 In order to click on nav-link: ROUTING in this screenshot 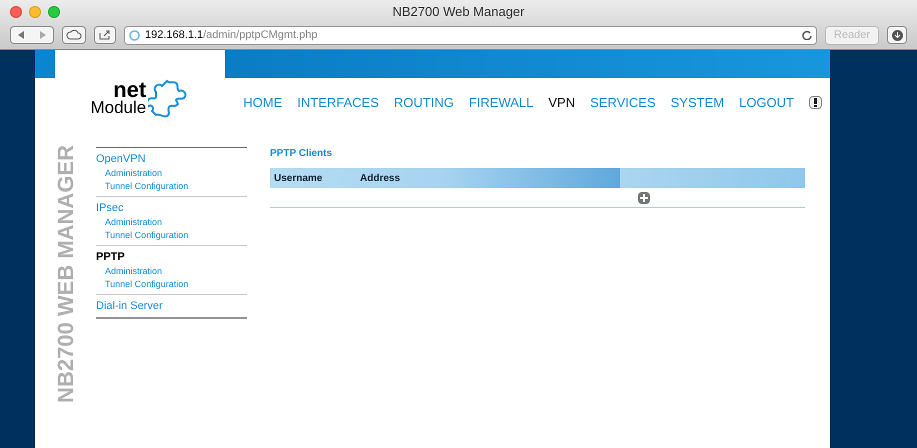, I will do `click(424, 102)`.